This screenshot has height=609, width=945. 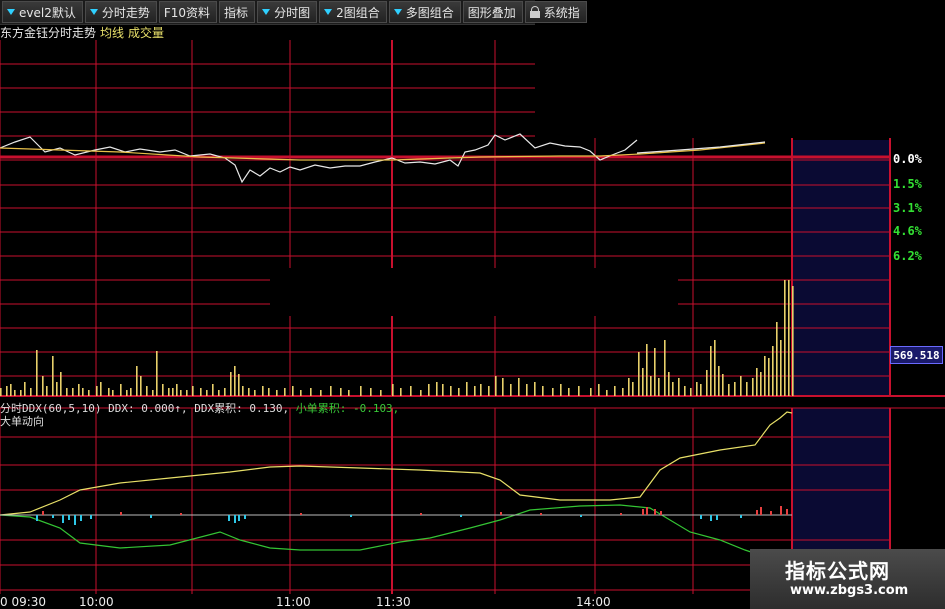 I want to click on toolbar-button-6: 多图组合, so click(x=424, y=12).